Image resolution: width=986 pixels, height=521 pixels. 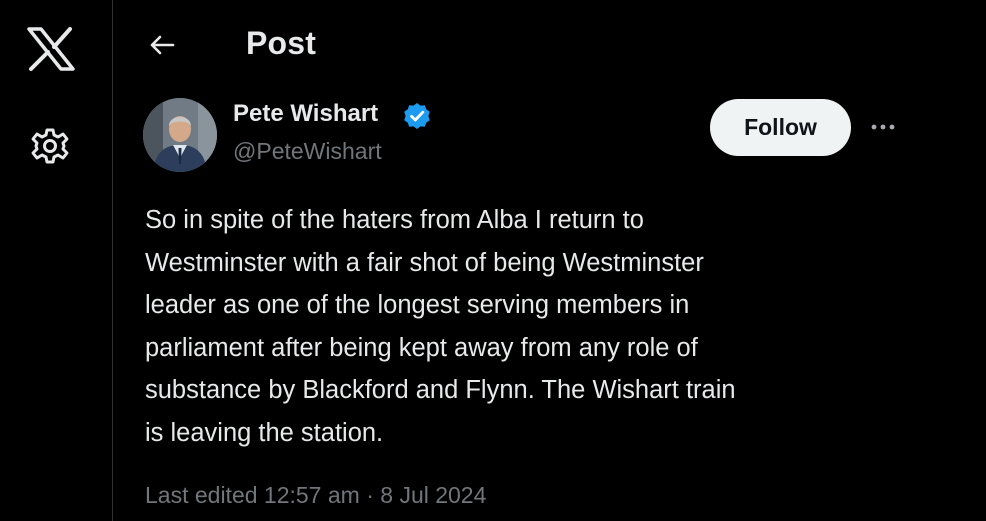 I want to click on author-handle: @PeteWishart, so click(x=307, y=151).